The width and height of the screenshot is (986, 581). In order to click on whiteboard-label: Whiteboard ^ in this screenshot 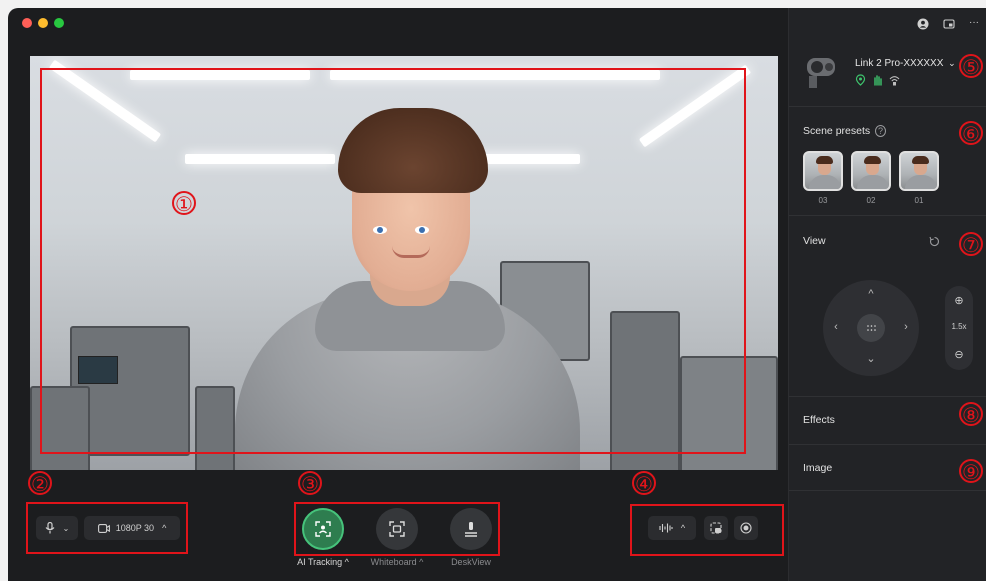, I will do `click(397, 562)`.